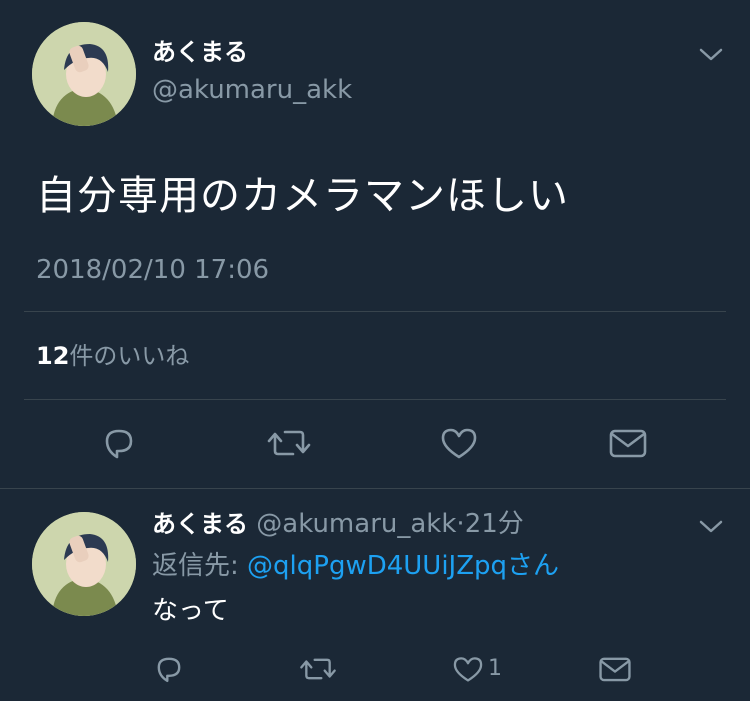  I want to click on reply-to-line: 返信先: @qlqPgwD4UUiJZpqさん, so click(355, 566).